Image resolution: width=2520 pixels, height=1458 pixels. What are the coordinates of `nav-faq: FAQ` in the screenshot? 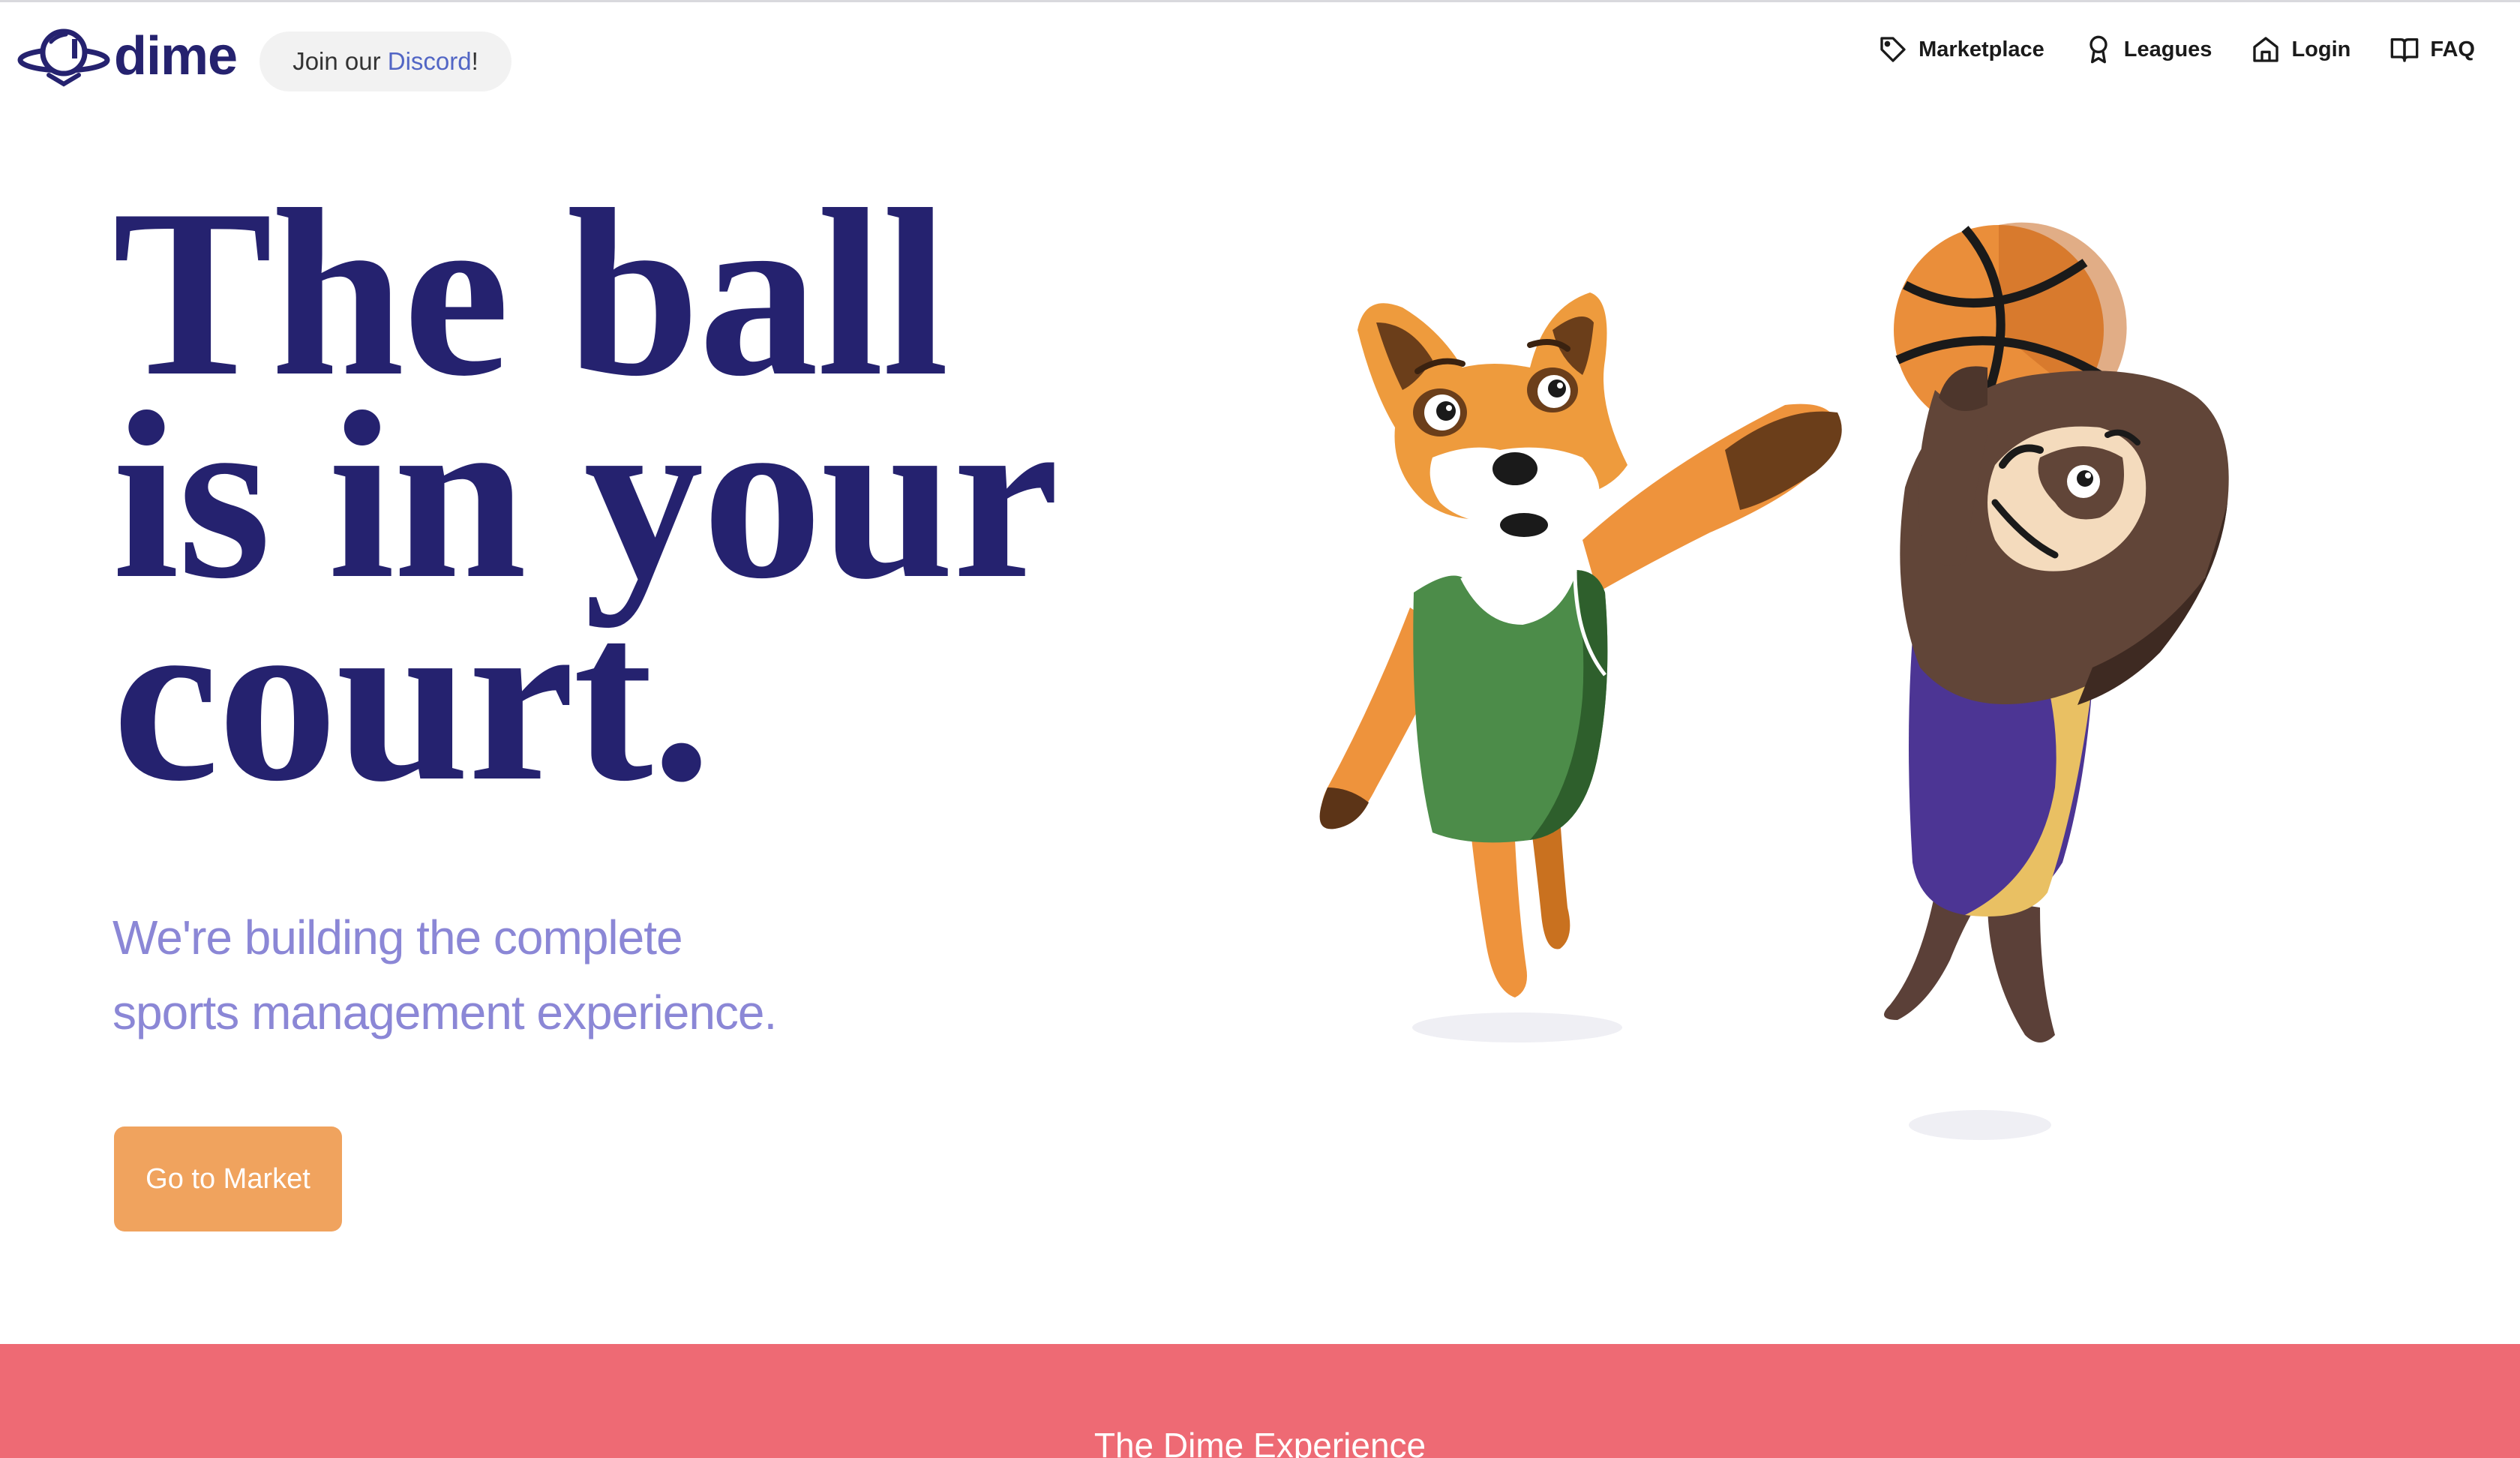 It's located at (2432, 49).